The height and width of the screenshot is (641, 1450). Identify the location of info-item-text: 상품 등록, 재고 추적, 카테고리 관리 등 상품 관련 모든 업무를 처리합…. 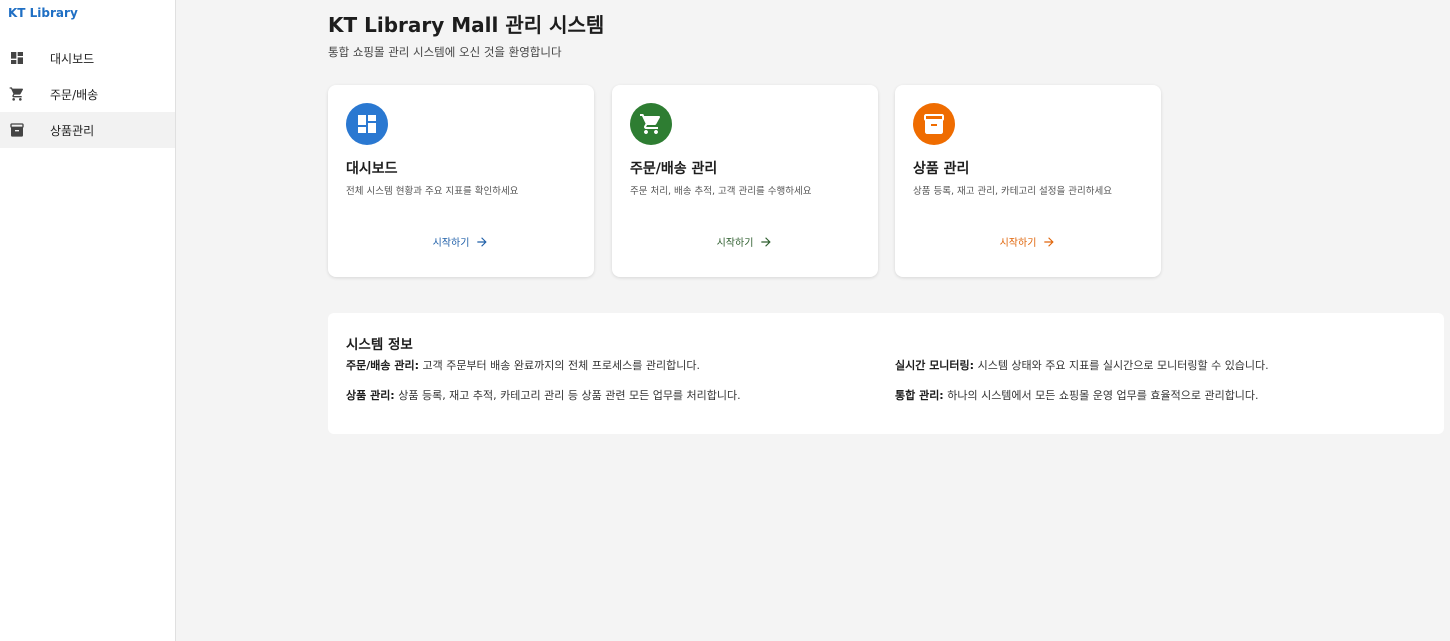
(567, 395).